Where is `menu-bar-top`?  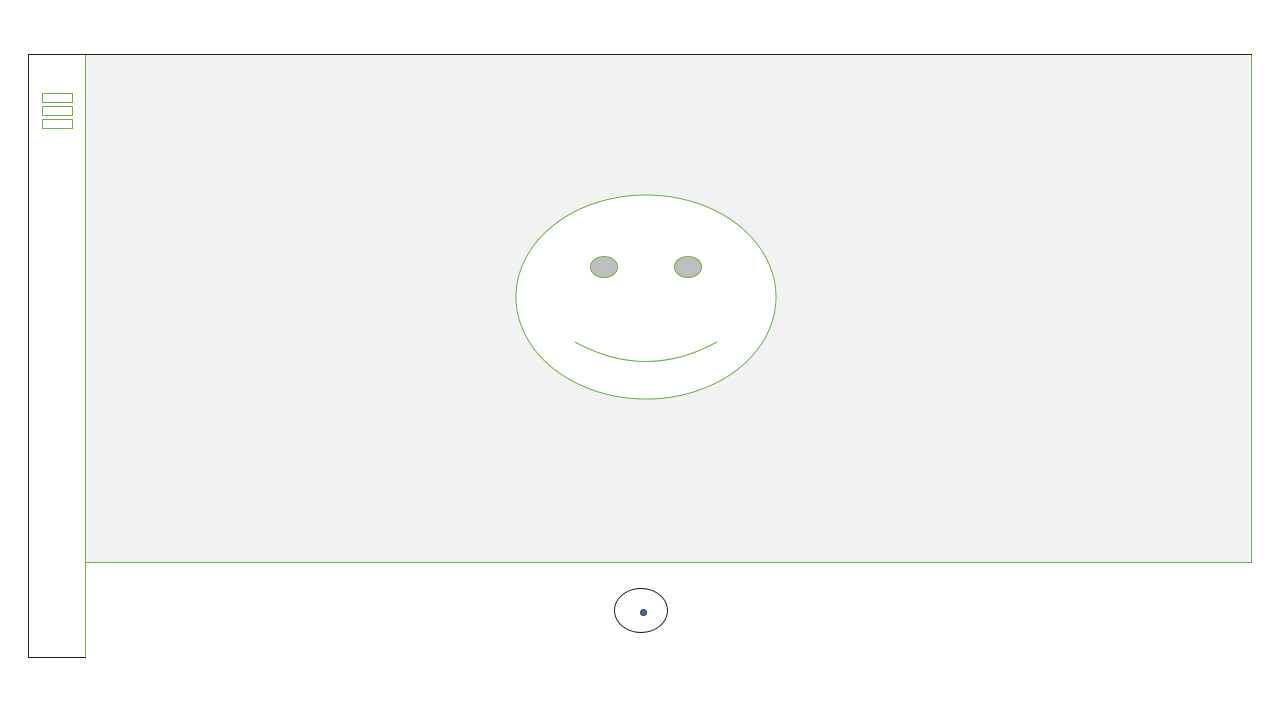
menu-bar-top is located at coordinates (57, 98).